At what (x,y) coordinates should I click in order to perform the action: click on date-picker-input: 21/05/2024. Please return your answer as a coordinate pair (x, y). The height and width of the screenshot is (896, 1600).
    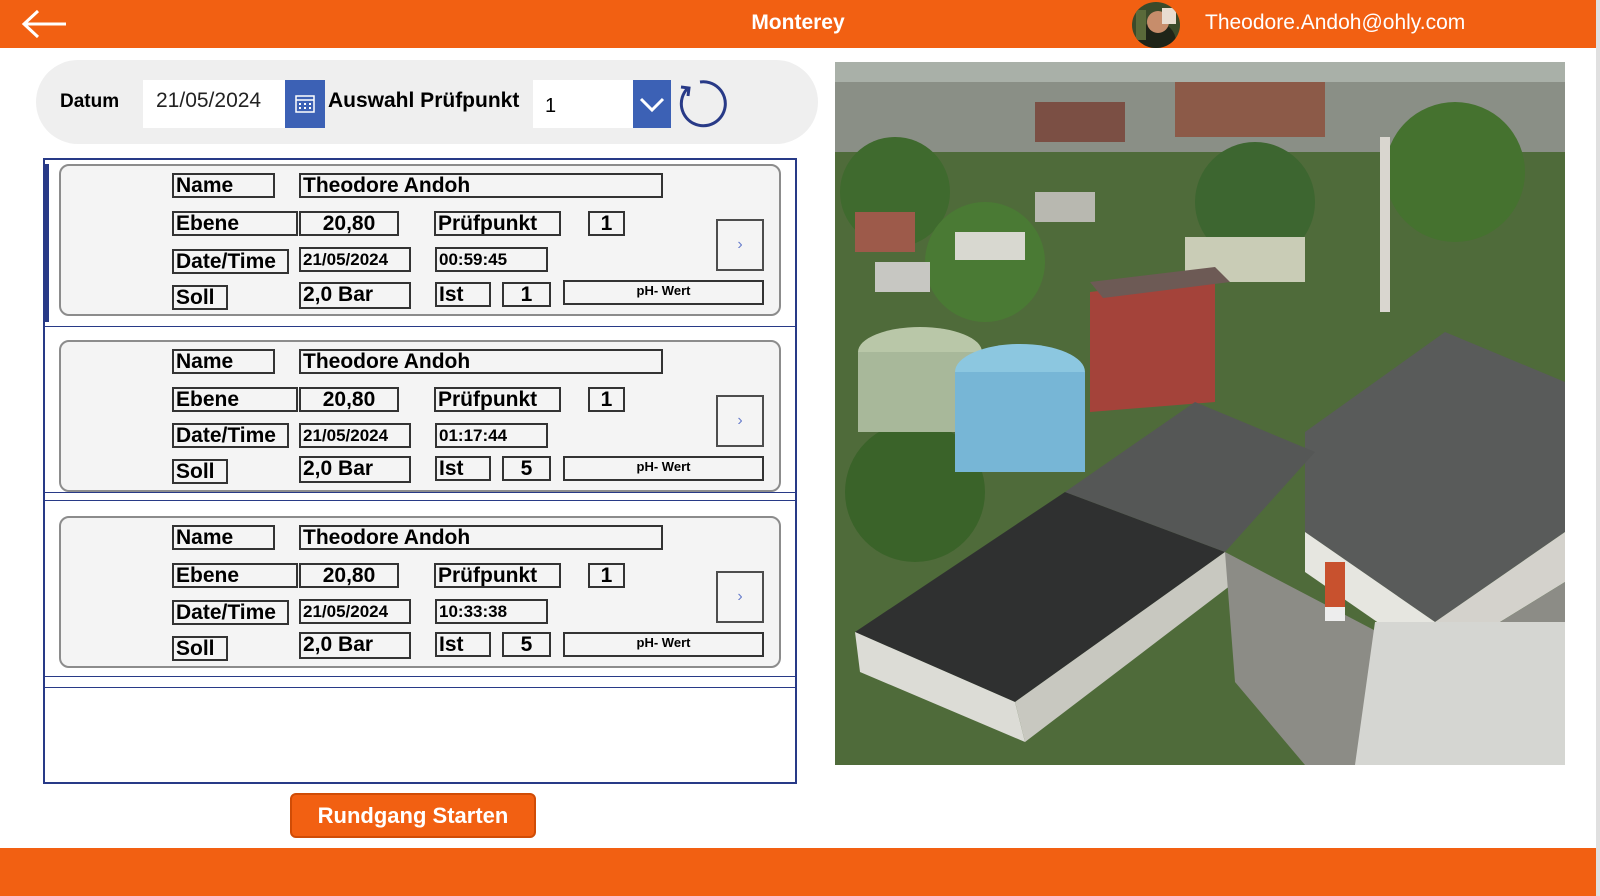
    Looking at the image, I should click on (214, 104).